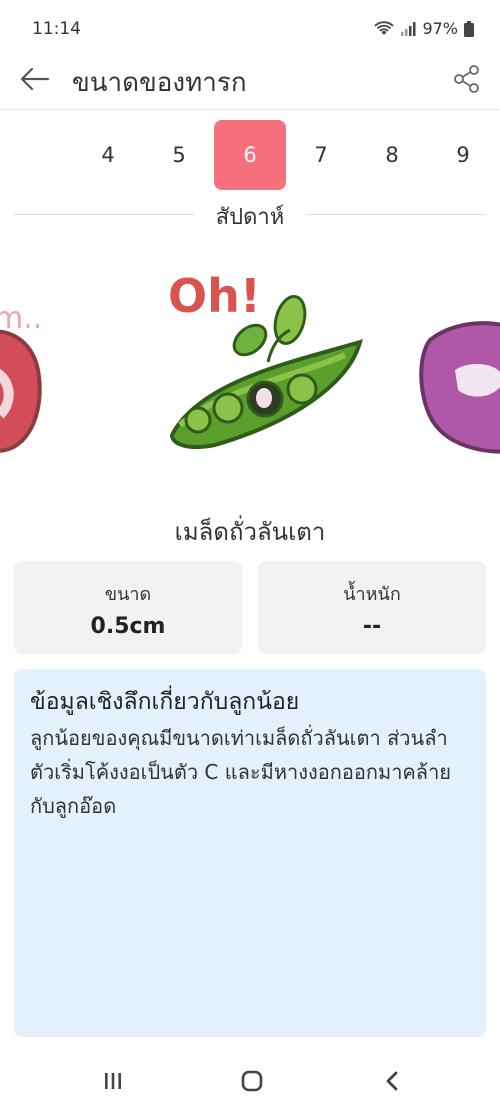 This screenshot has height=1111, width=500. Describe the element at coordinates (128, 626) in the screenshot. I see `size-value: 0.5cm` at that location.